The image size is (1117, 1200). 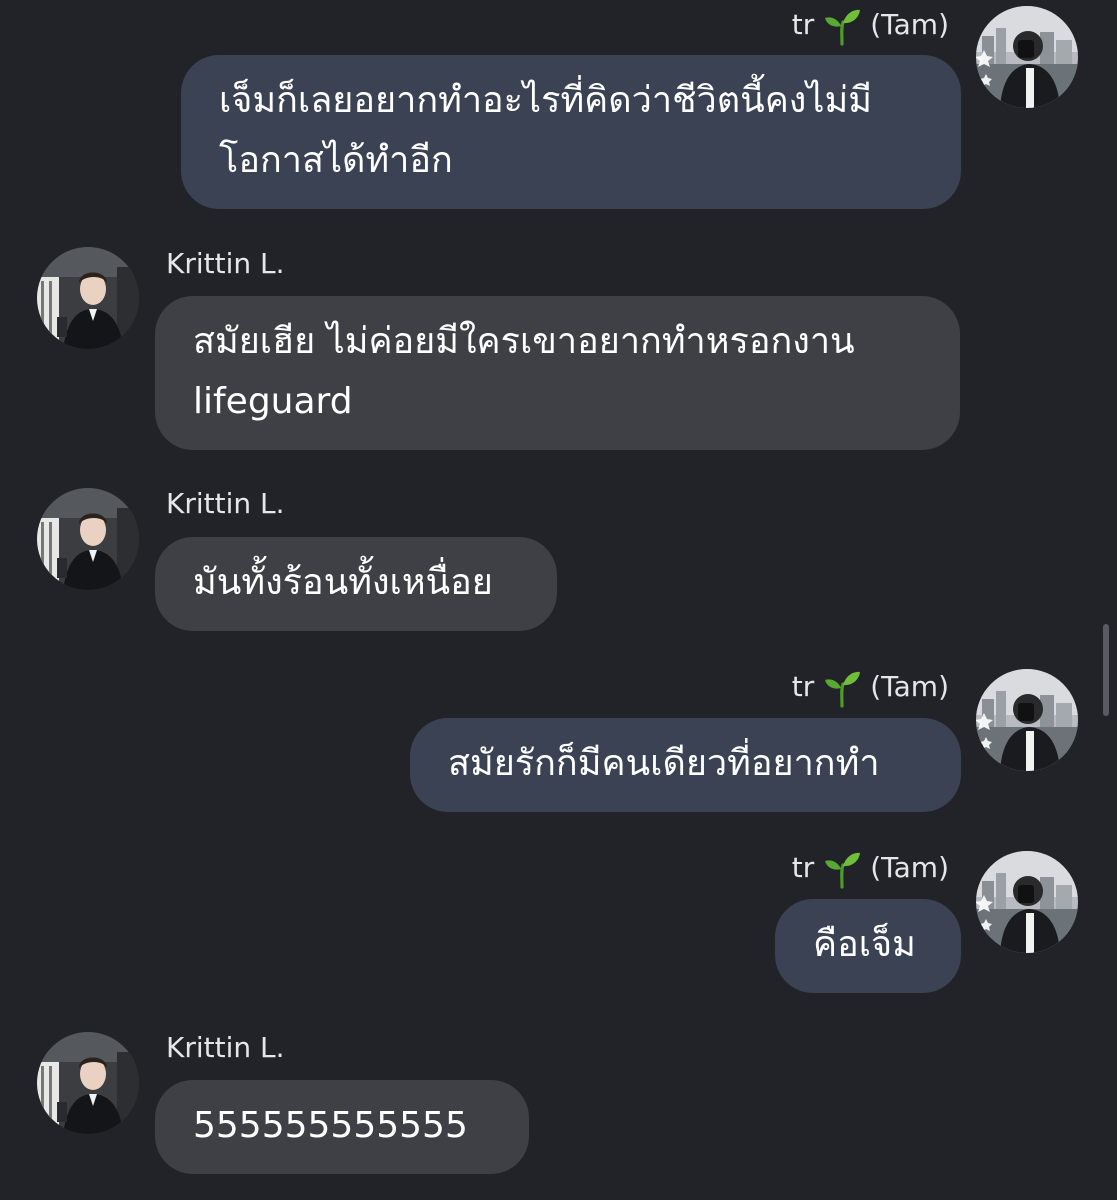 What do you see at coordinates (343, 582) in the screenshot?
I see `message-text: มันทั้งร้อนทั้งเหนื่อย` at bounding box center [343, 582].